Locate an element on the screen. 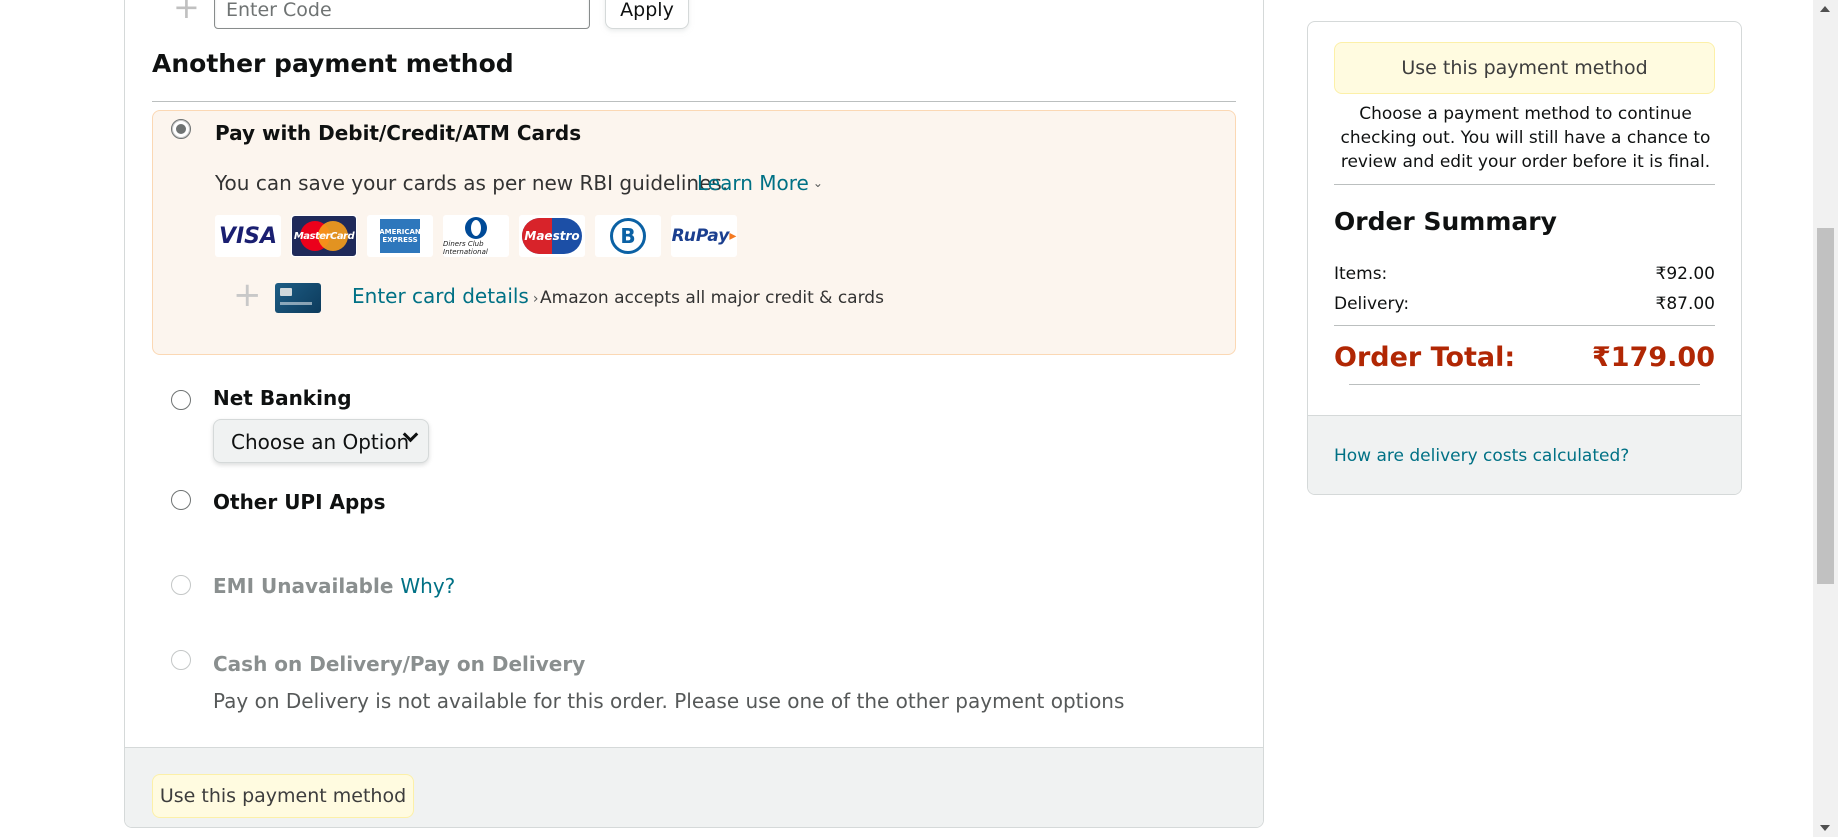 The width and height of the screenshot is (1838, 837). delivery-value: ₹87.00 is located at coordinates (1685, 304).